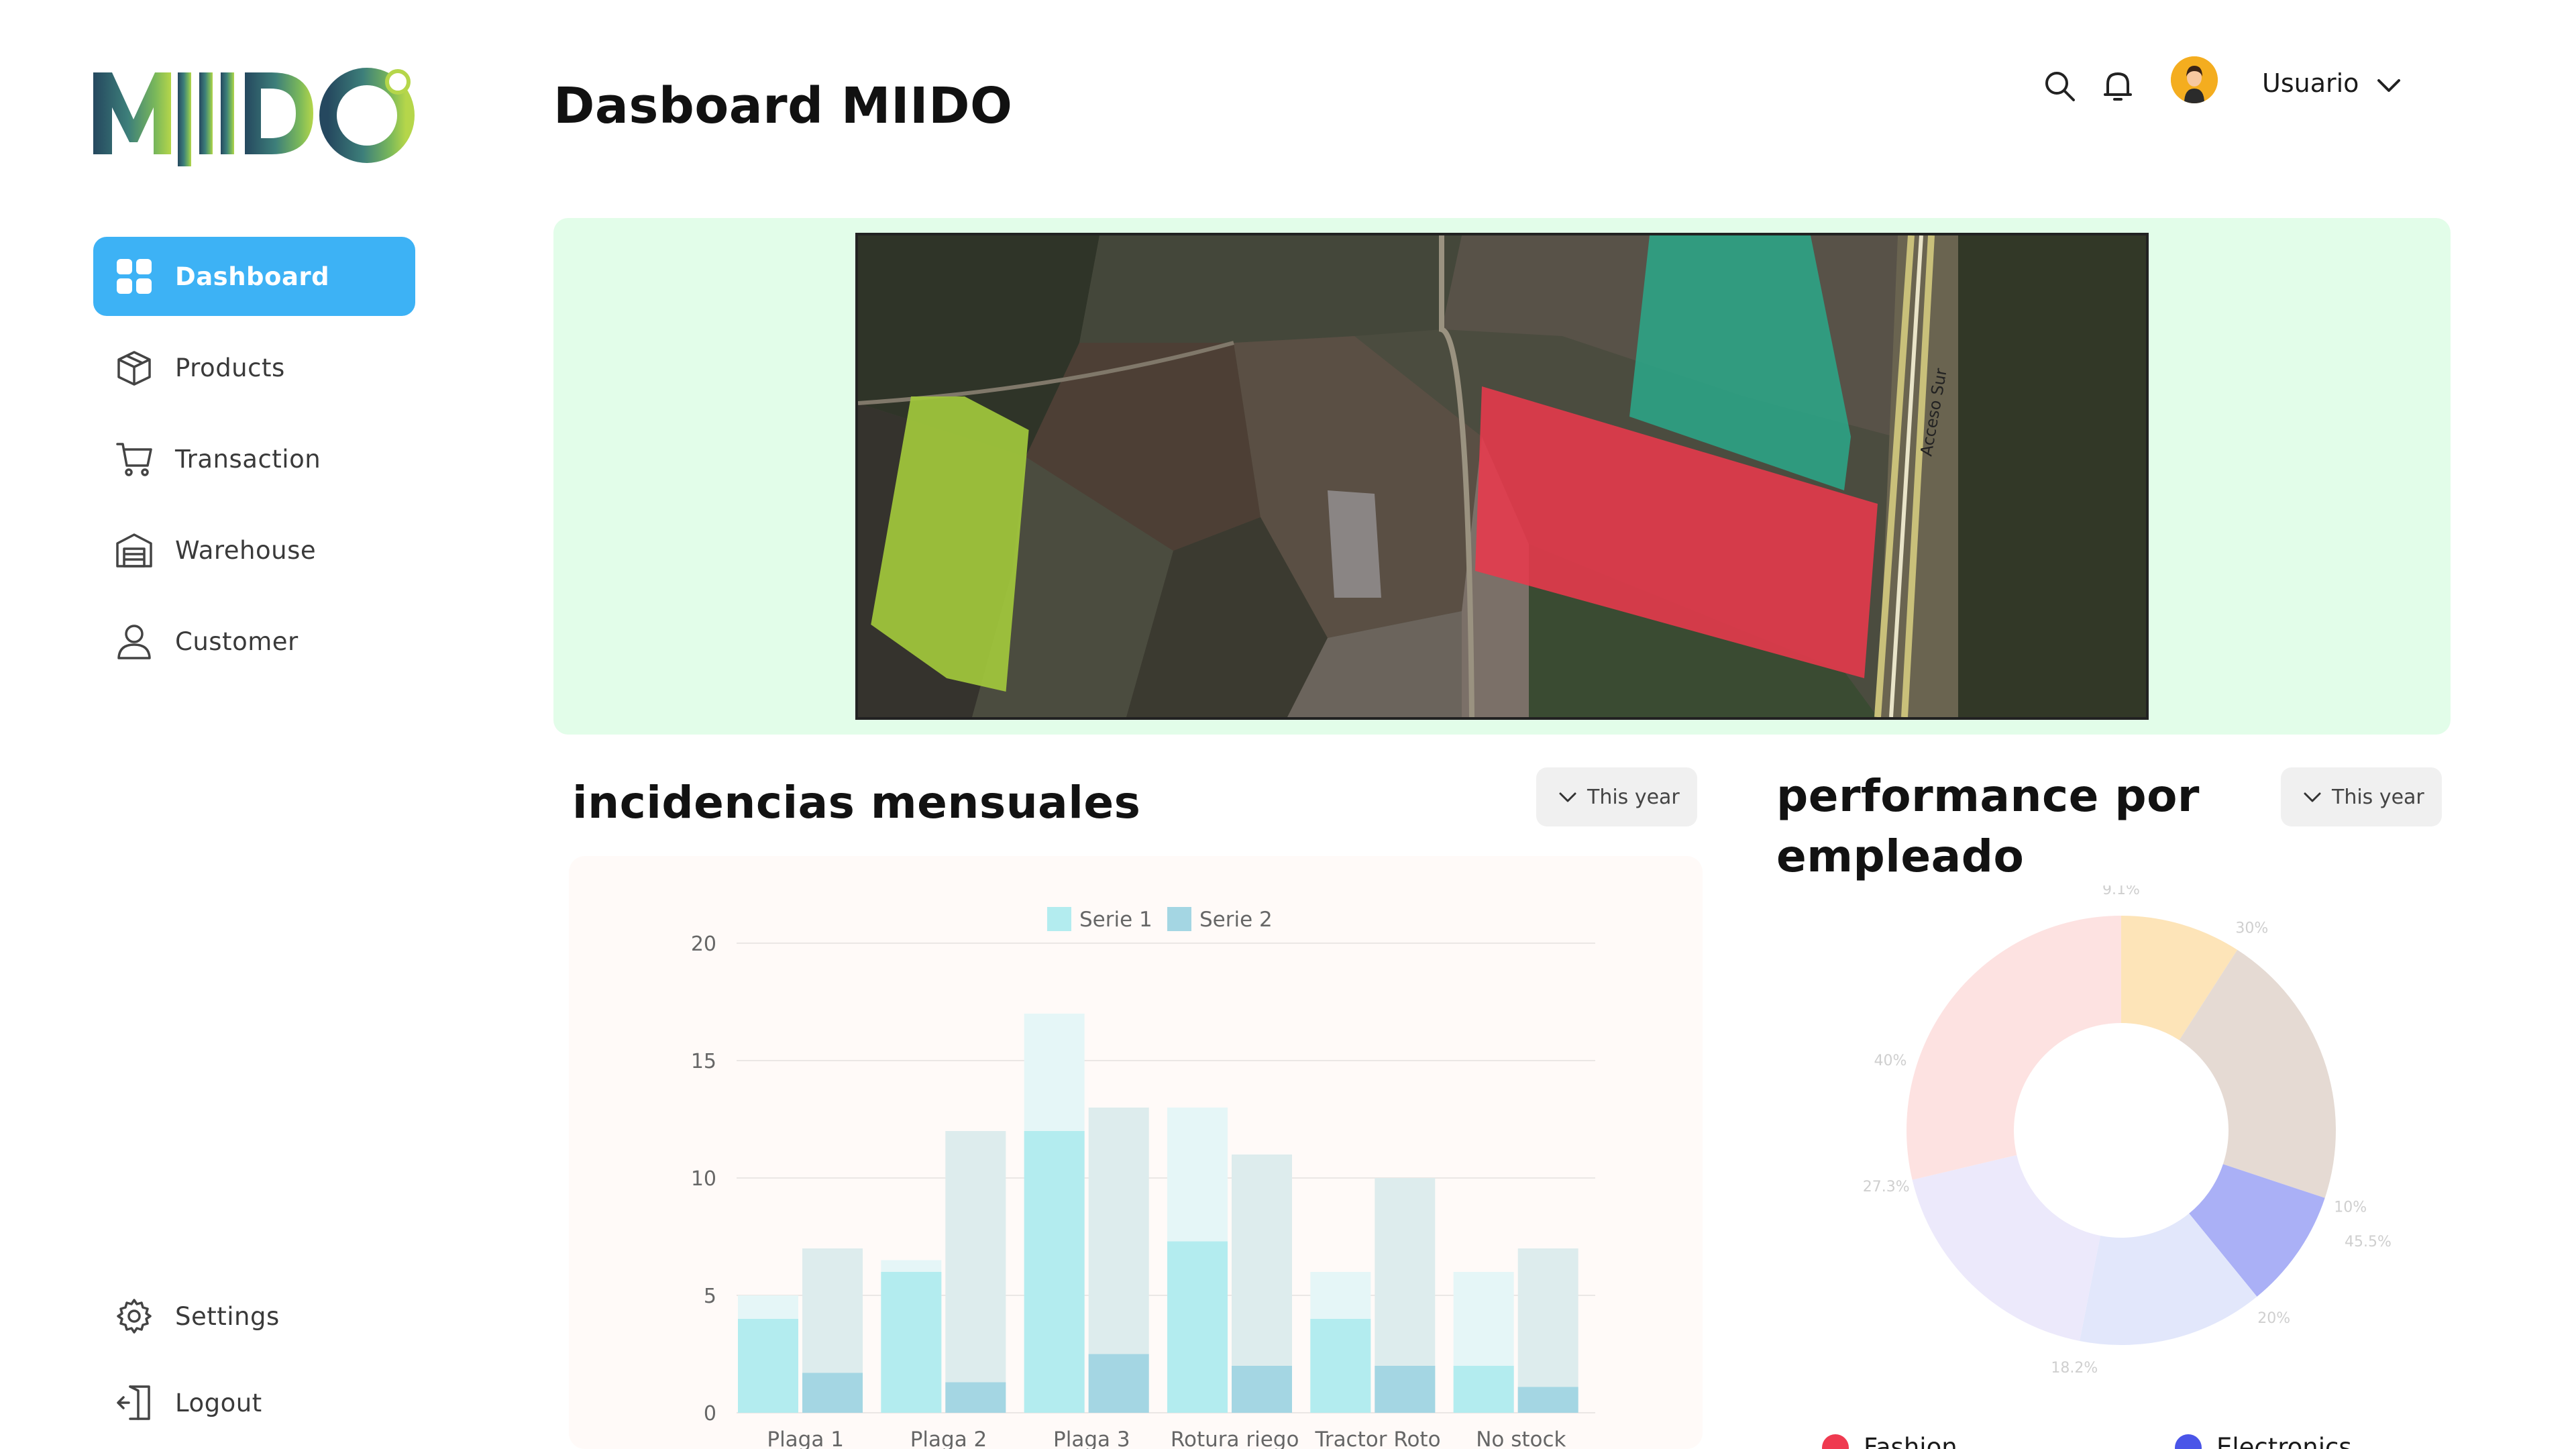 This screenshot has height=1449, width=2576. What do you see at coordinates (2127, 1131) in the screenshot?
I see `performance-donut-chart: 9.1% 30% 10% 20% 18.2% 27.3% 40% 45.5%` at bounding box center [2127, 1131].